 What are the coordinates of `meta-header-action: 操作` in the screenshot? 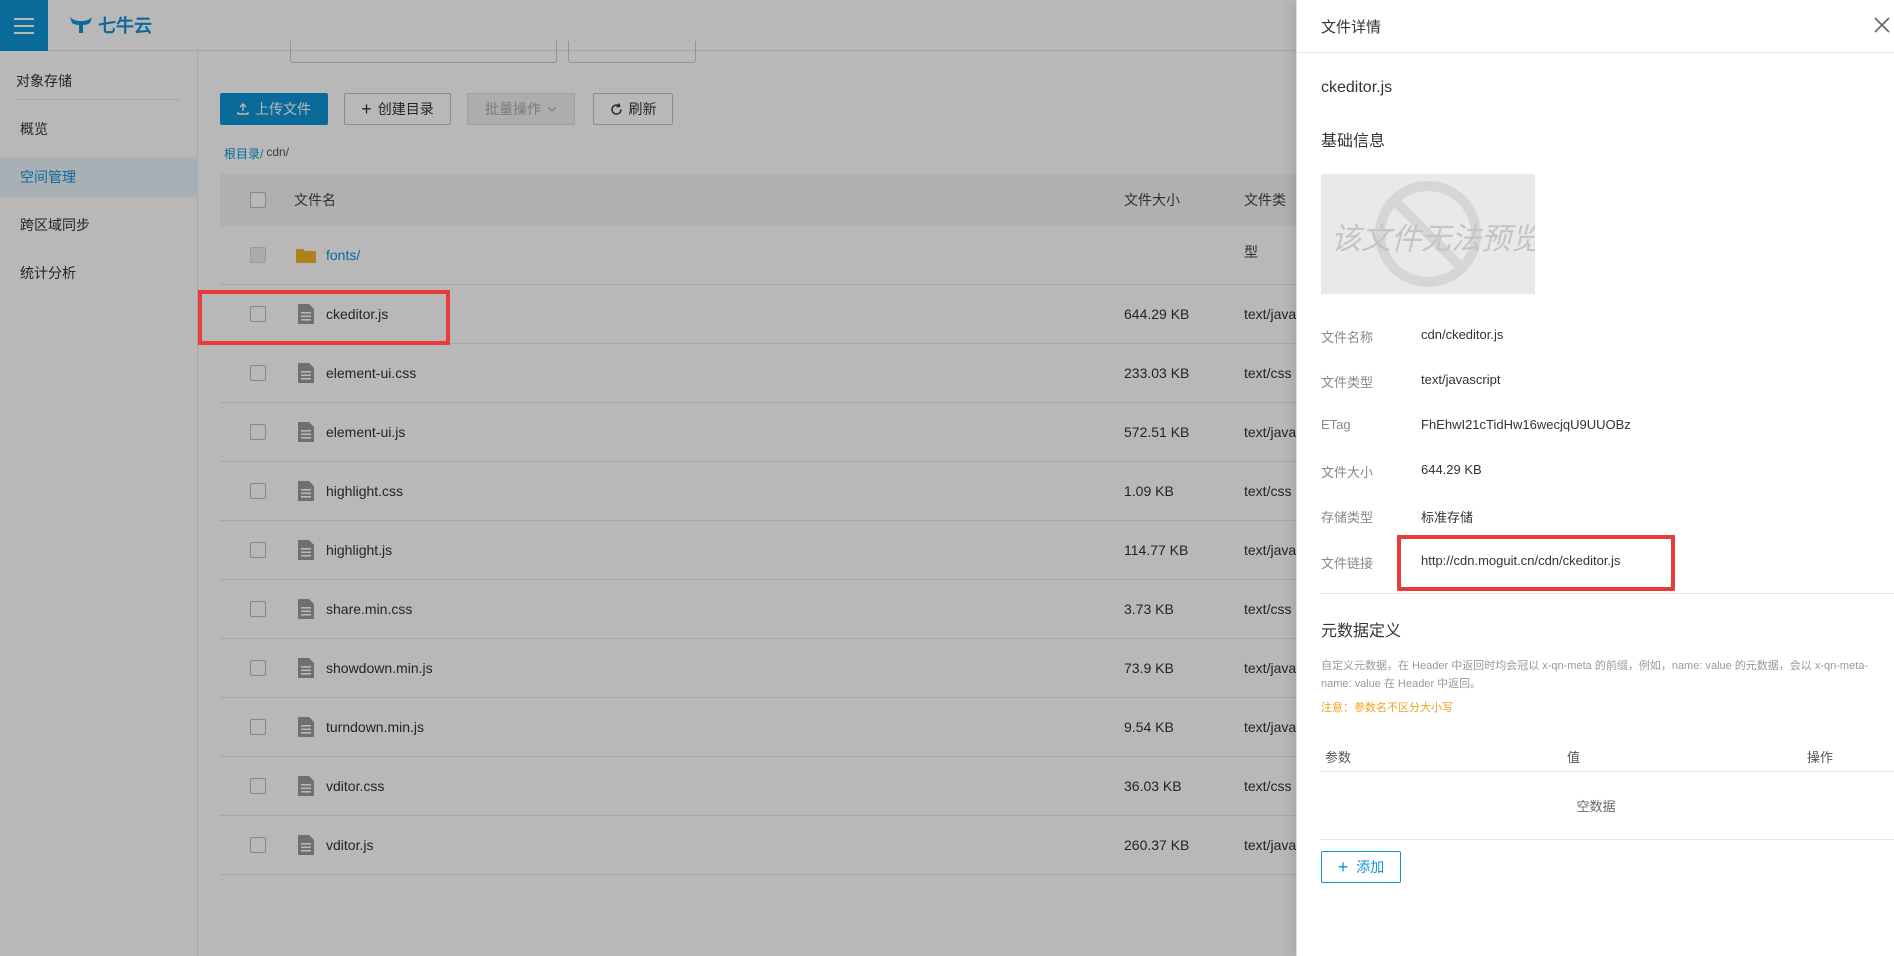 It's located at (1820, 757).